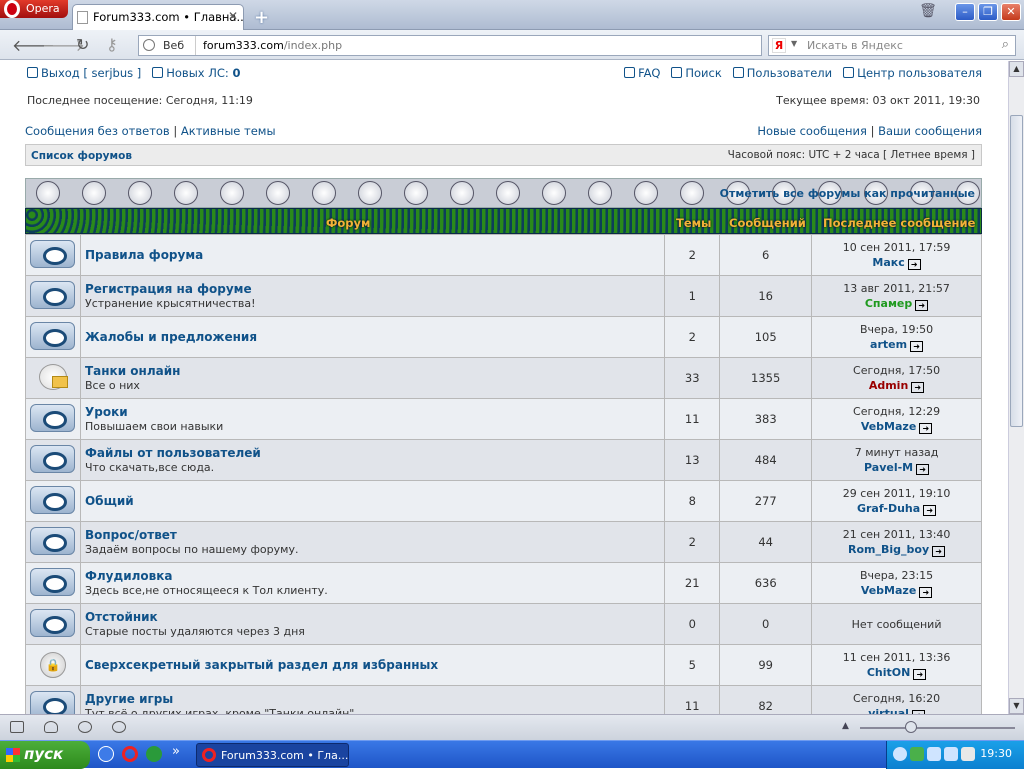 This screenshot has height=769, width=1024. Describe the element at coordinates (897, 411) in the screenshot. I see `last-post-time: Сегодня, 12:29` at that location.